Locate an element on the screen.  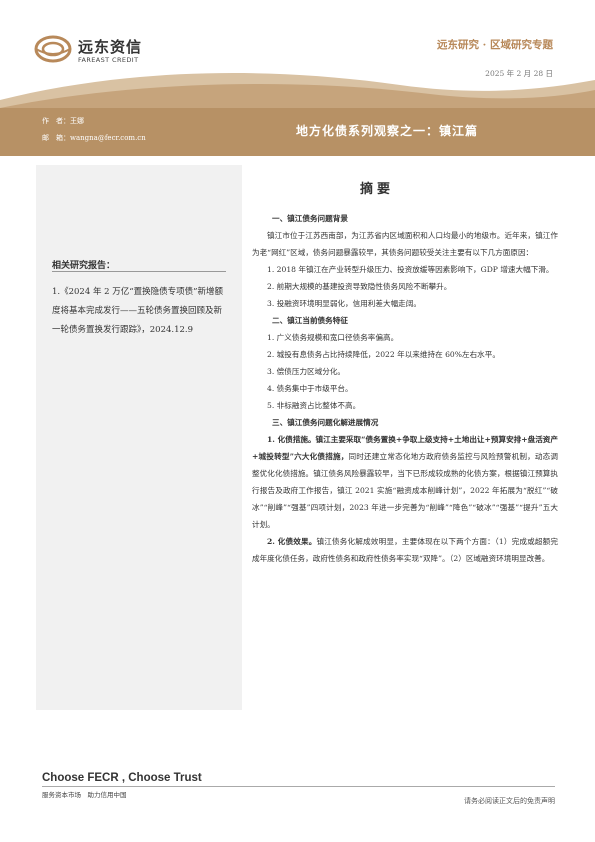
related-reports-divider is located at coordinates (139, 271).